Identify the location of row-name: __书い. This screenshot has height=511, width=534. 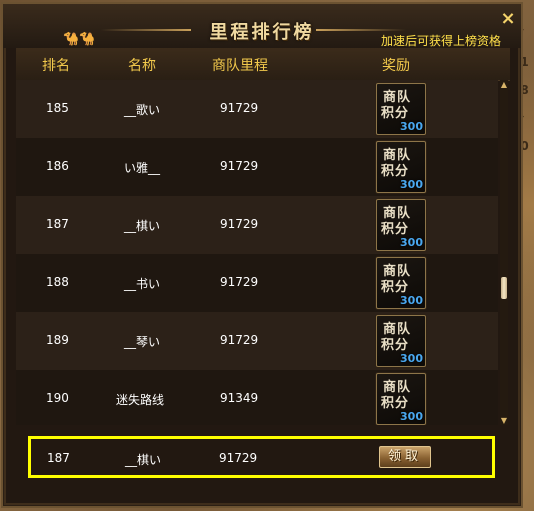
(142, 284).